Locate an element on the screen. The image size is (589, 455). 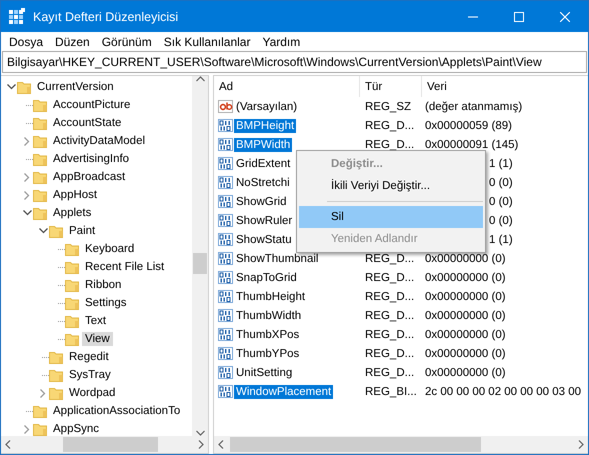
window-title: Kayıt Defteri Düzenleyicisi is located at coordinates (106, 17).